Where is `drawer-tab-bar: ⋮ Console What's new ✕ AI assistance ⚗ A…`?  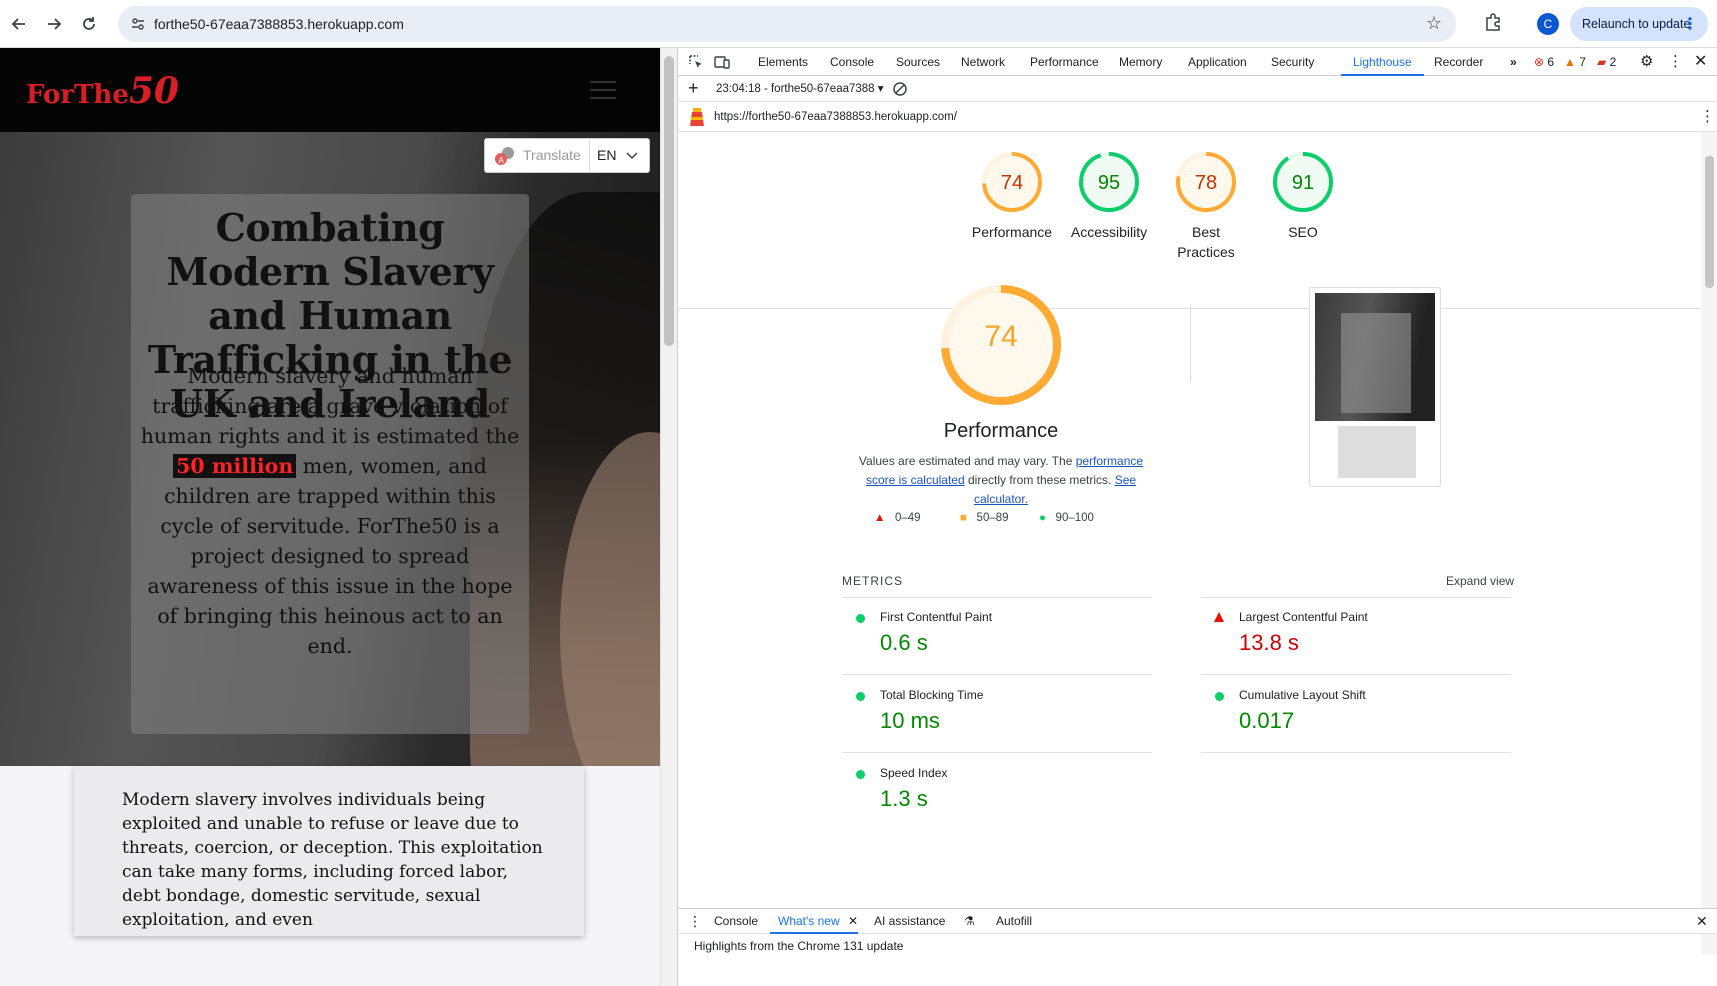 drawer-tab-bar: ⋮ Console What's new ✕ AI assistance ⚗ A… is located at coordinates (1197, 921).